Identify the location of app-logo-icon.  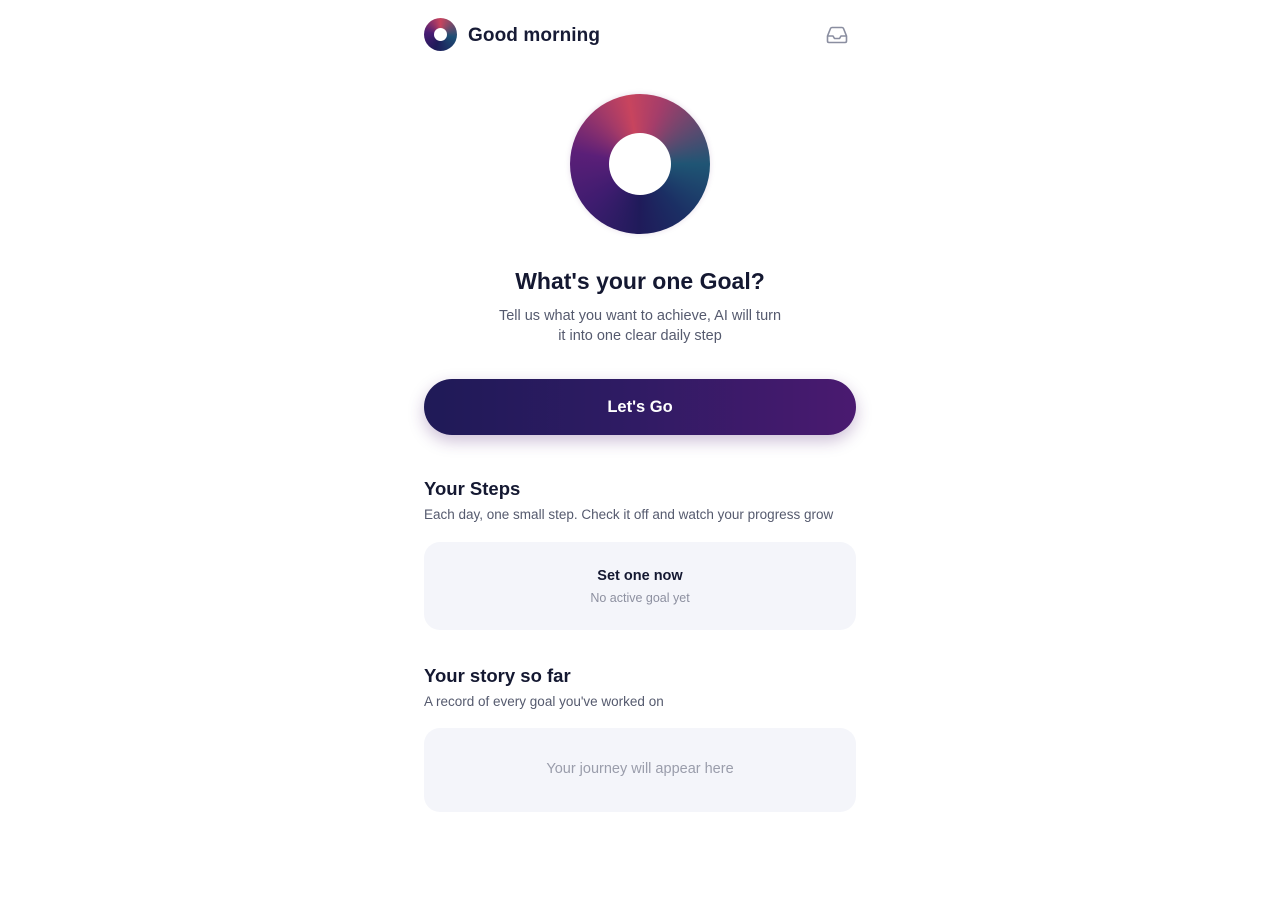
(440, 34).